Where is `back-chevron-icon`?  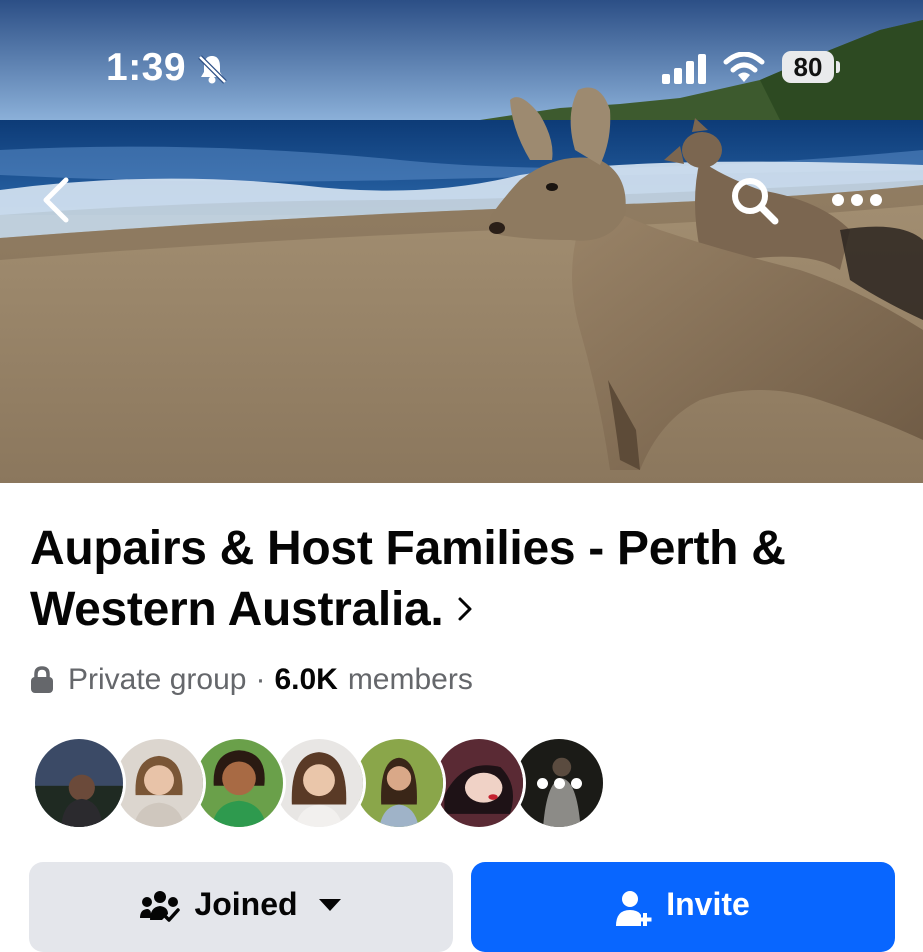 back-chevron-icon is located at coordinates (56, 200).